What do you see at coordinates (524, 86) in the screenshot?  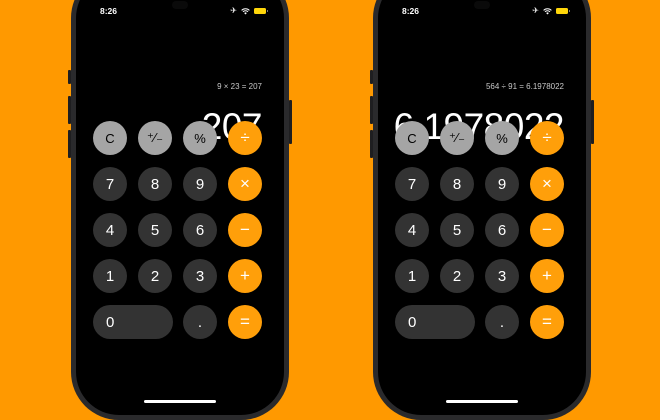 I see `calculation-history: 564 ÷ 91 = 6.1978022` at bounding box center [524, 86].